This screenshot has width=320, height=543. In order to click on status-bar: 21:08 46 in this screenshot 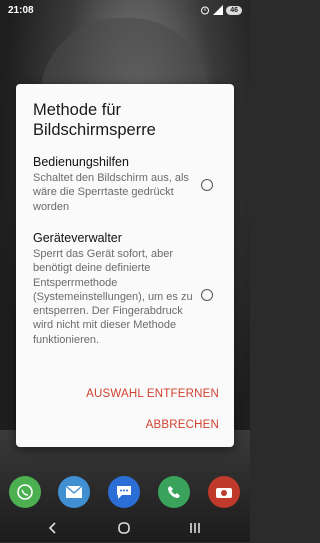, I will do `click(125, 11)`.